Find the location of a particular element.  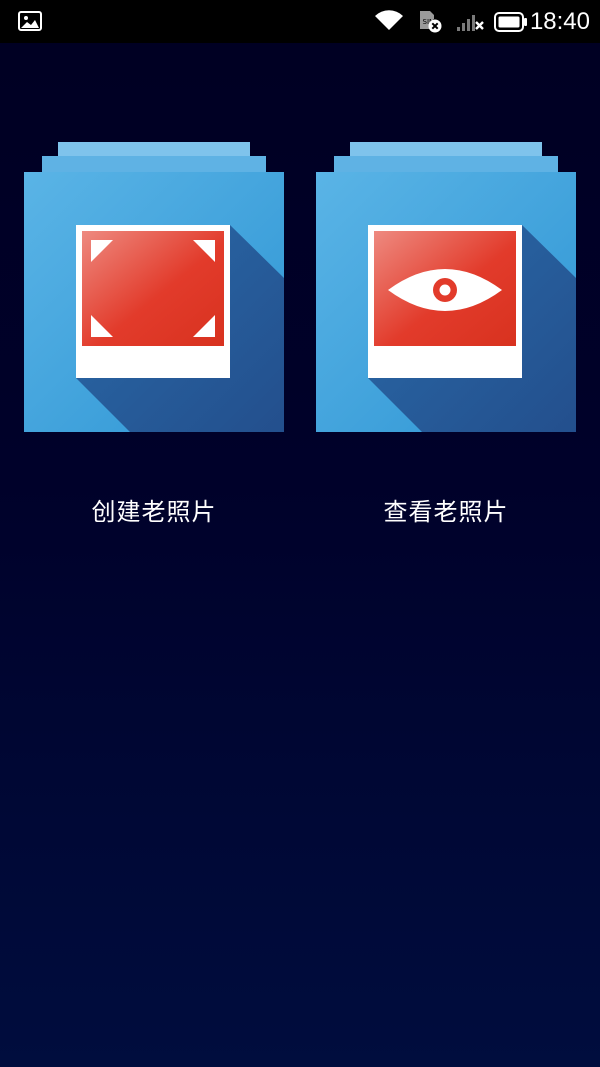

view-old-photos-button is located at coordinates (446, 286).